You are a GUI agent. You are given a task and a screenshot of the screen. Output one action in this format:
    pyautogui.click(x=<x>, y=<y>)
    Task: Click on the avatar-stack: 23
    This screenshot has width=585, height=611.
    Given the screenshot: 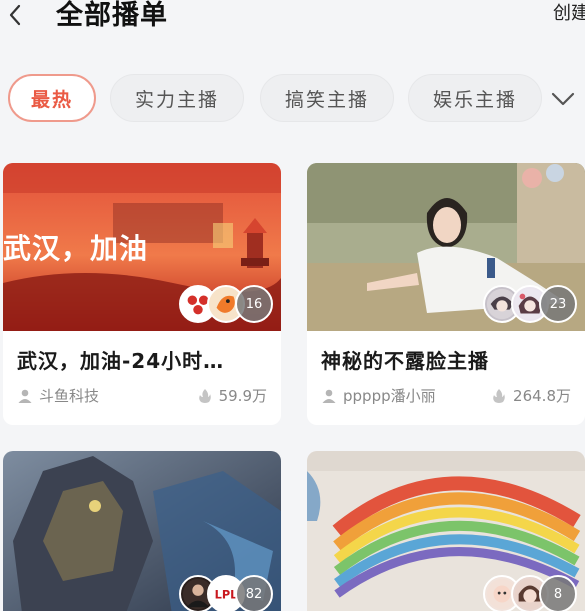 What is the action you would take?
    pyautogui.click(x=530, y=304)
    